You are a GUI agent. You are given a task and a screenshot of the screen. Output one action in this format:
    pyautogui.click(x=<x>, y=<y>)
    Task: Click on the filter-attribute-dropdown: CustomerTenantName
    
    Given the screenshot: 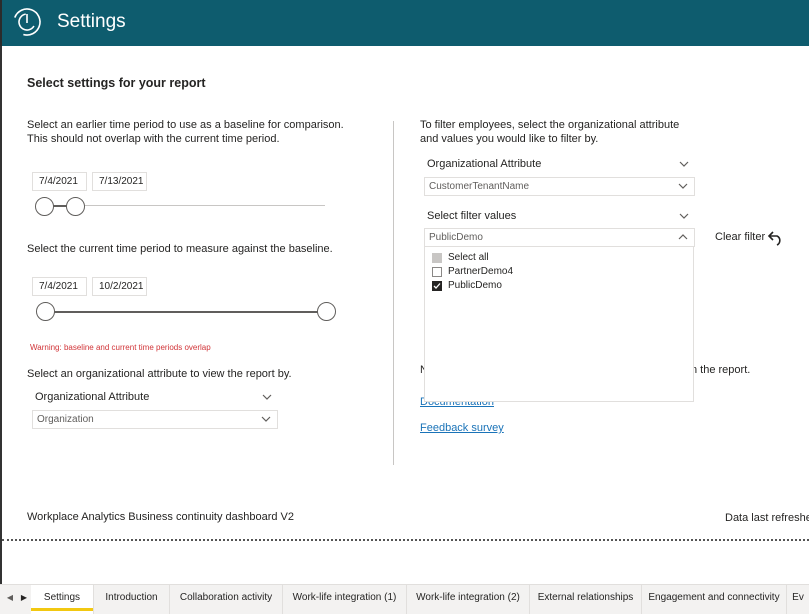 What is the action you would take?
    pyautogui.click(x=559, y=186)
    